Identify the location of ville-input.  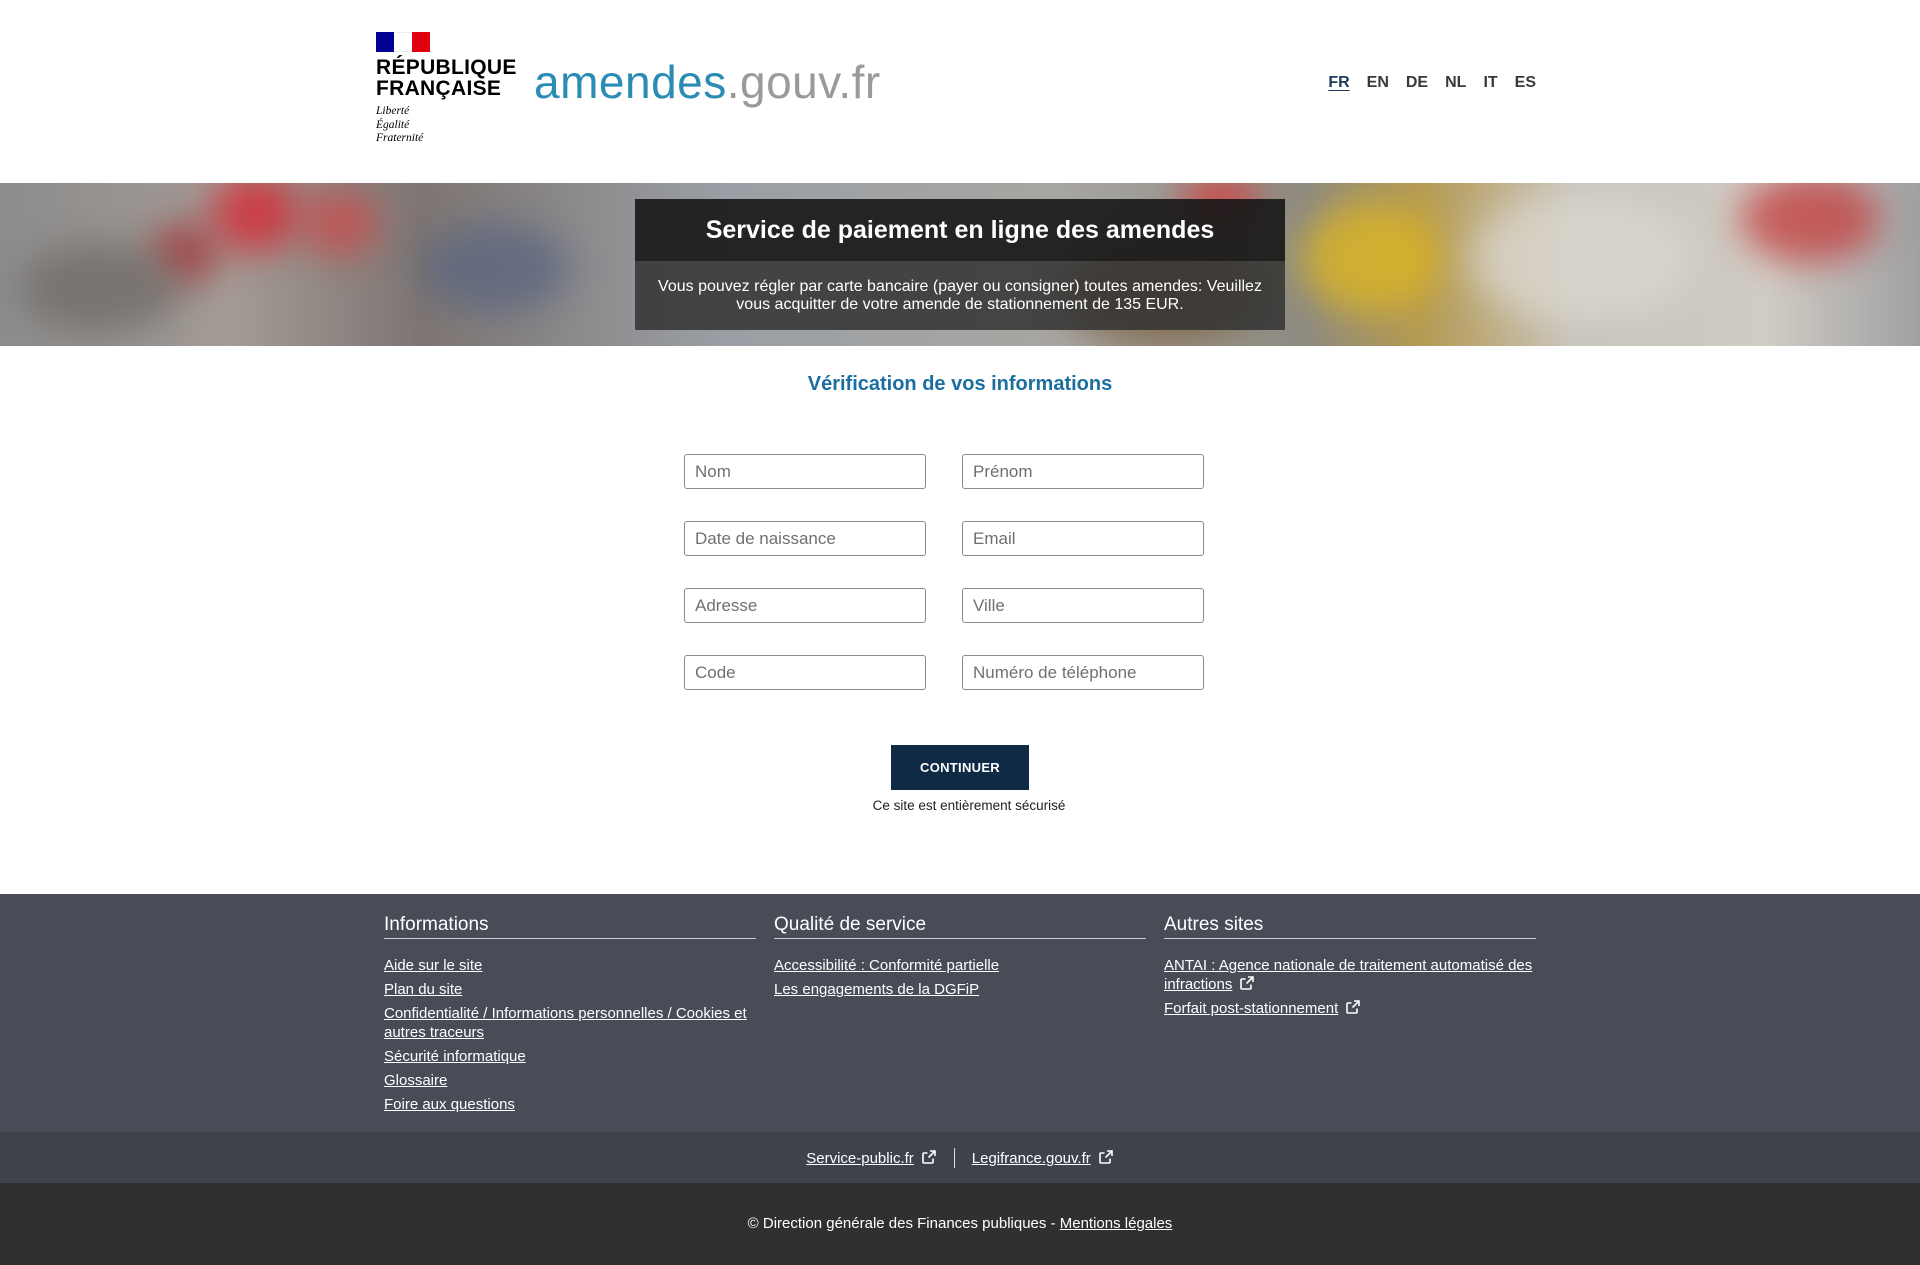
(1083, 605).